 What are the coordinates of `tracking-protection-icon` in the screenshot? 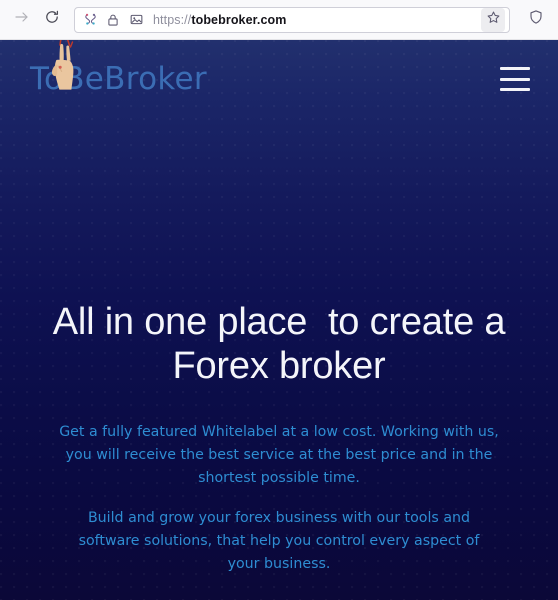 It's located at (90, 20).